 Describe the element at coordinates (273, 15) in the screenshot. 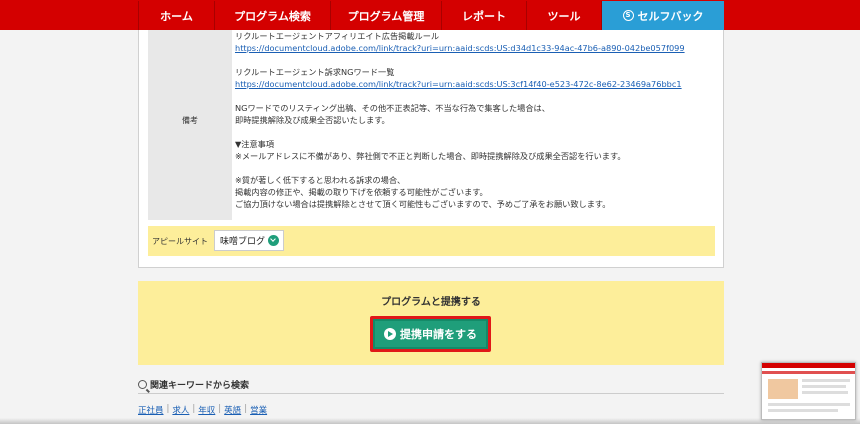

I see `nav-program-search: プログラム検索` at that location.